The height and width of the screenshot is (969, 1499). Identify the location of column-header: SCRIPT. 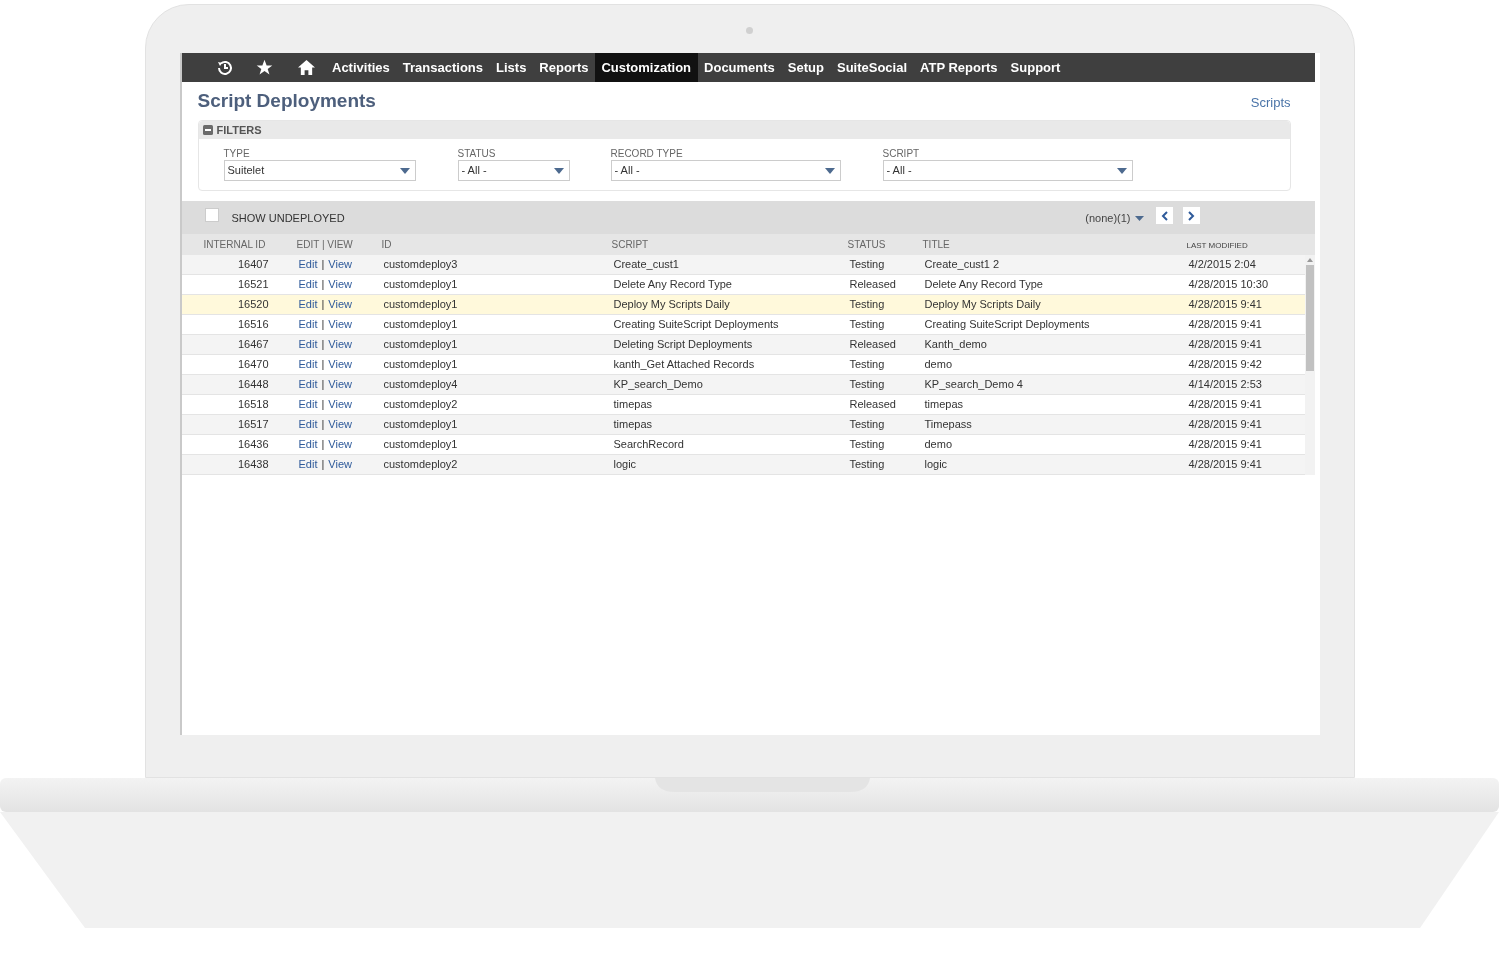
(630, 244).